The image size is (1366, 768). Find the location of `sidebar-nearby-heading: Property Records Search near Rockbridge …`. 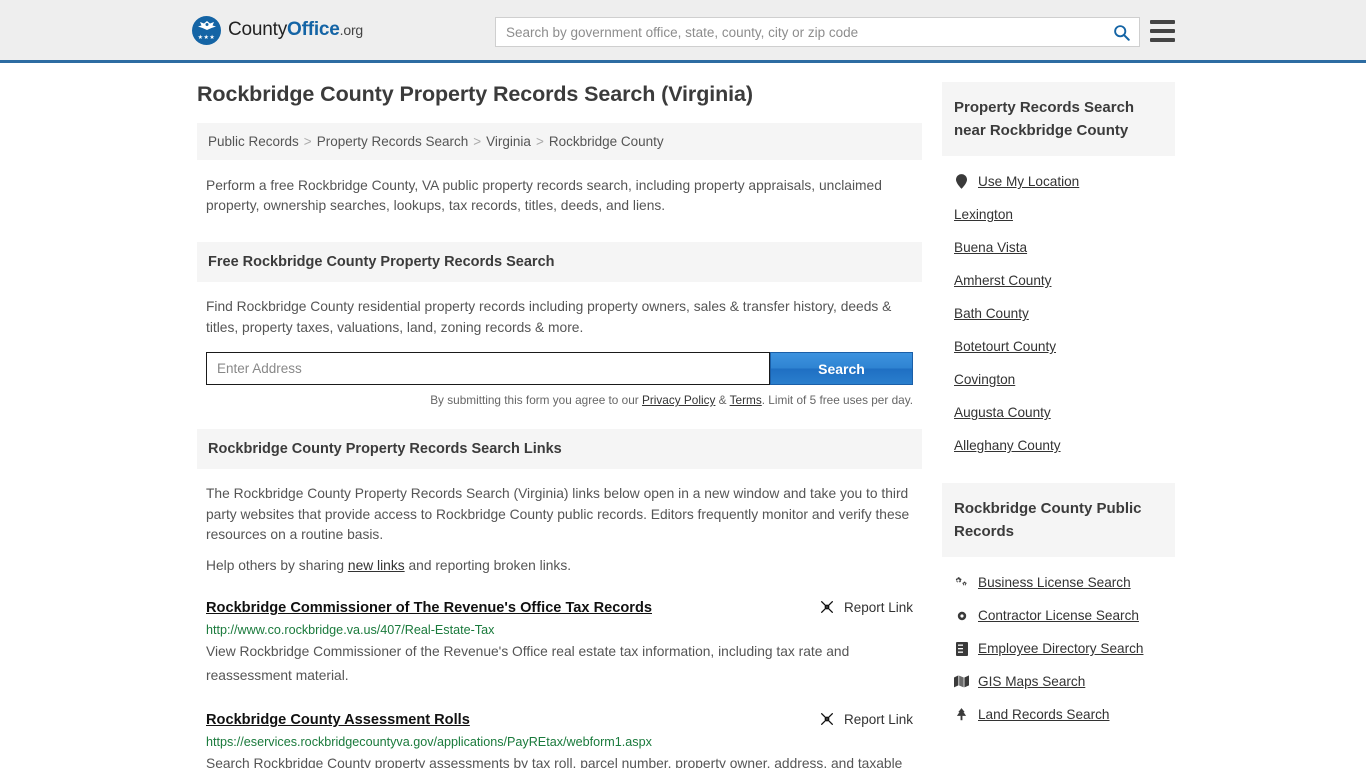

sidebar-nearby-heading: Property Records Search near Rockbridge … is located at coordinates (1058, 119).